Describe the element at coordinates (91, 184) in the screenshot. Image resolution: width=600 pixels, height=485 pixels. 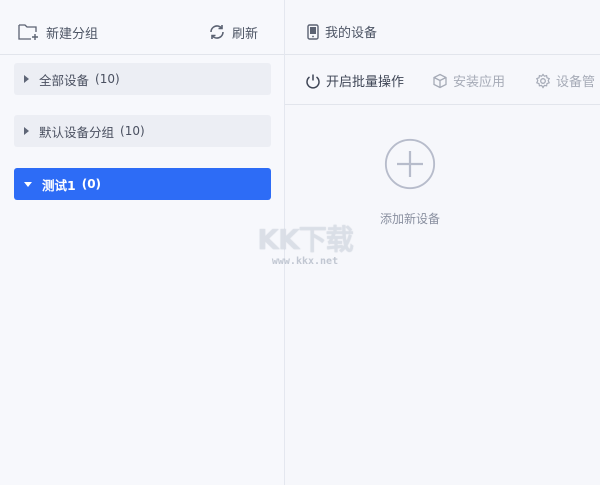
I see `group-count: (0)` at that location.